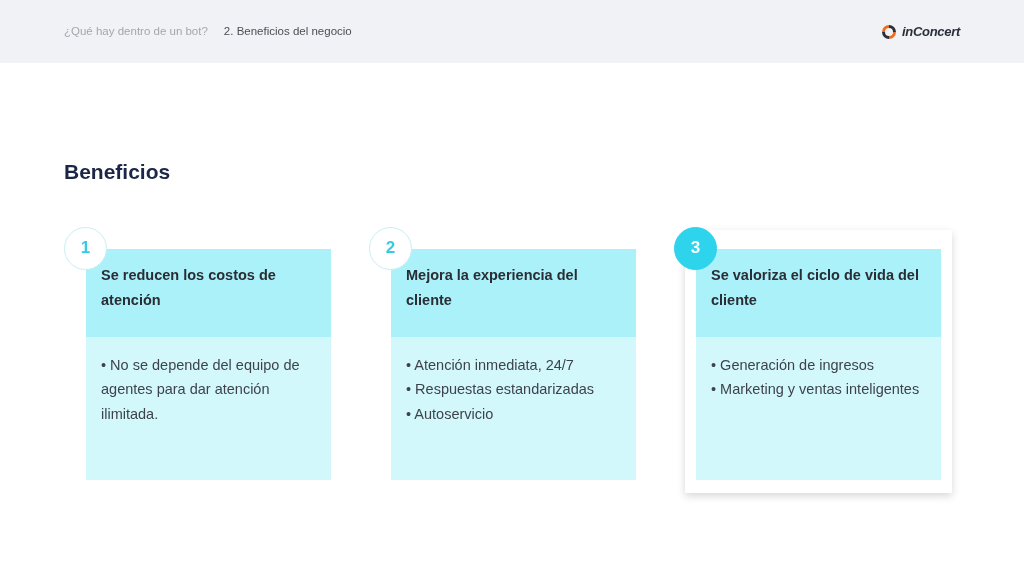 The image size is (1024, 576). I want to click on logo-text: inConcert, so click(931, 31).